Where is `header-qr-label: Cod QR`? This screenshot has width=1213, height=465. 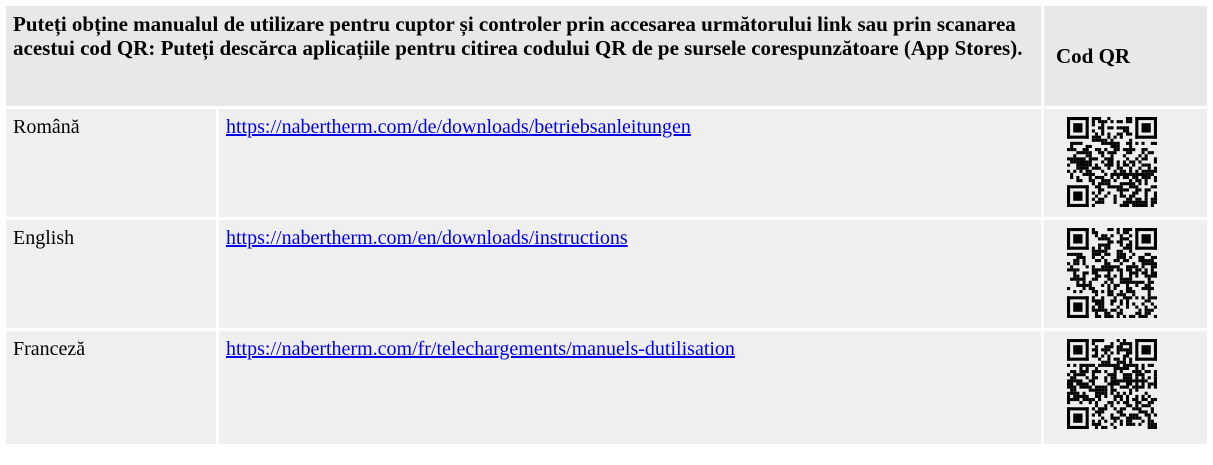 header-qr-label: Cod QR is located at coordinates (1125, 56).